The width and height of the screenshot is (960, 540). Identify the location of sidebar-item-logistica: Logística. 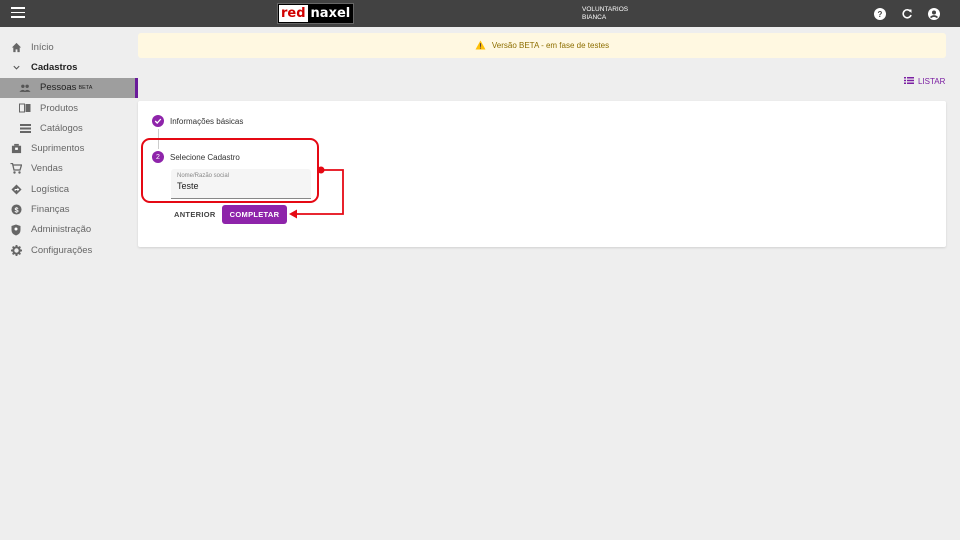
(67, 189).